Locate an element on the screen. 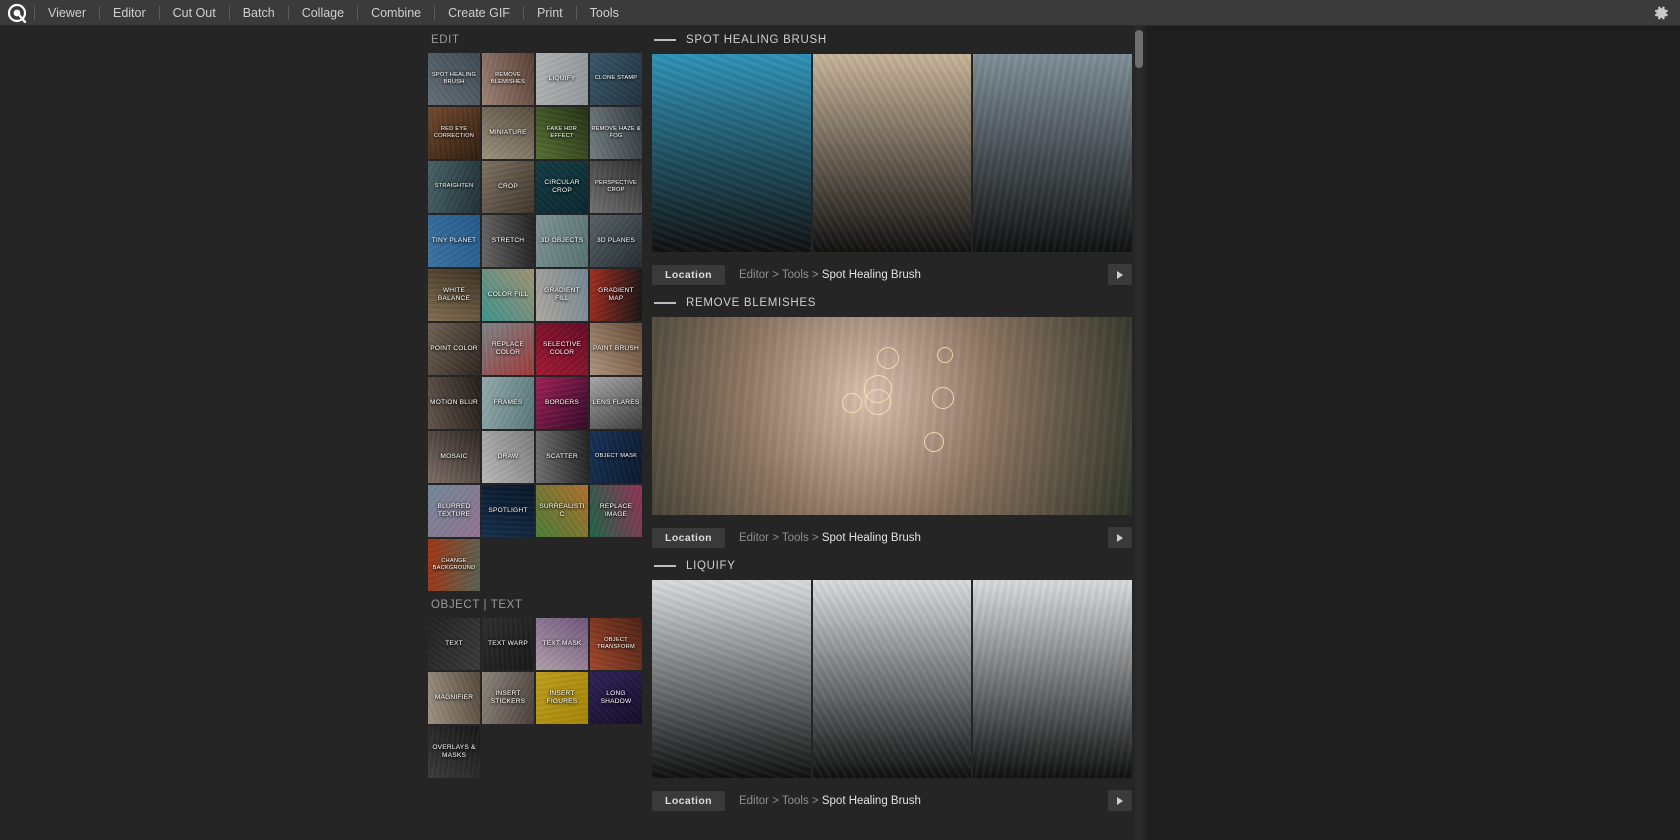 The height and width of the screenshot is (840, 1680). tile-label: REPLACE IMAGE is located at coordinates (616, 510).